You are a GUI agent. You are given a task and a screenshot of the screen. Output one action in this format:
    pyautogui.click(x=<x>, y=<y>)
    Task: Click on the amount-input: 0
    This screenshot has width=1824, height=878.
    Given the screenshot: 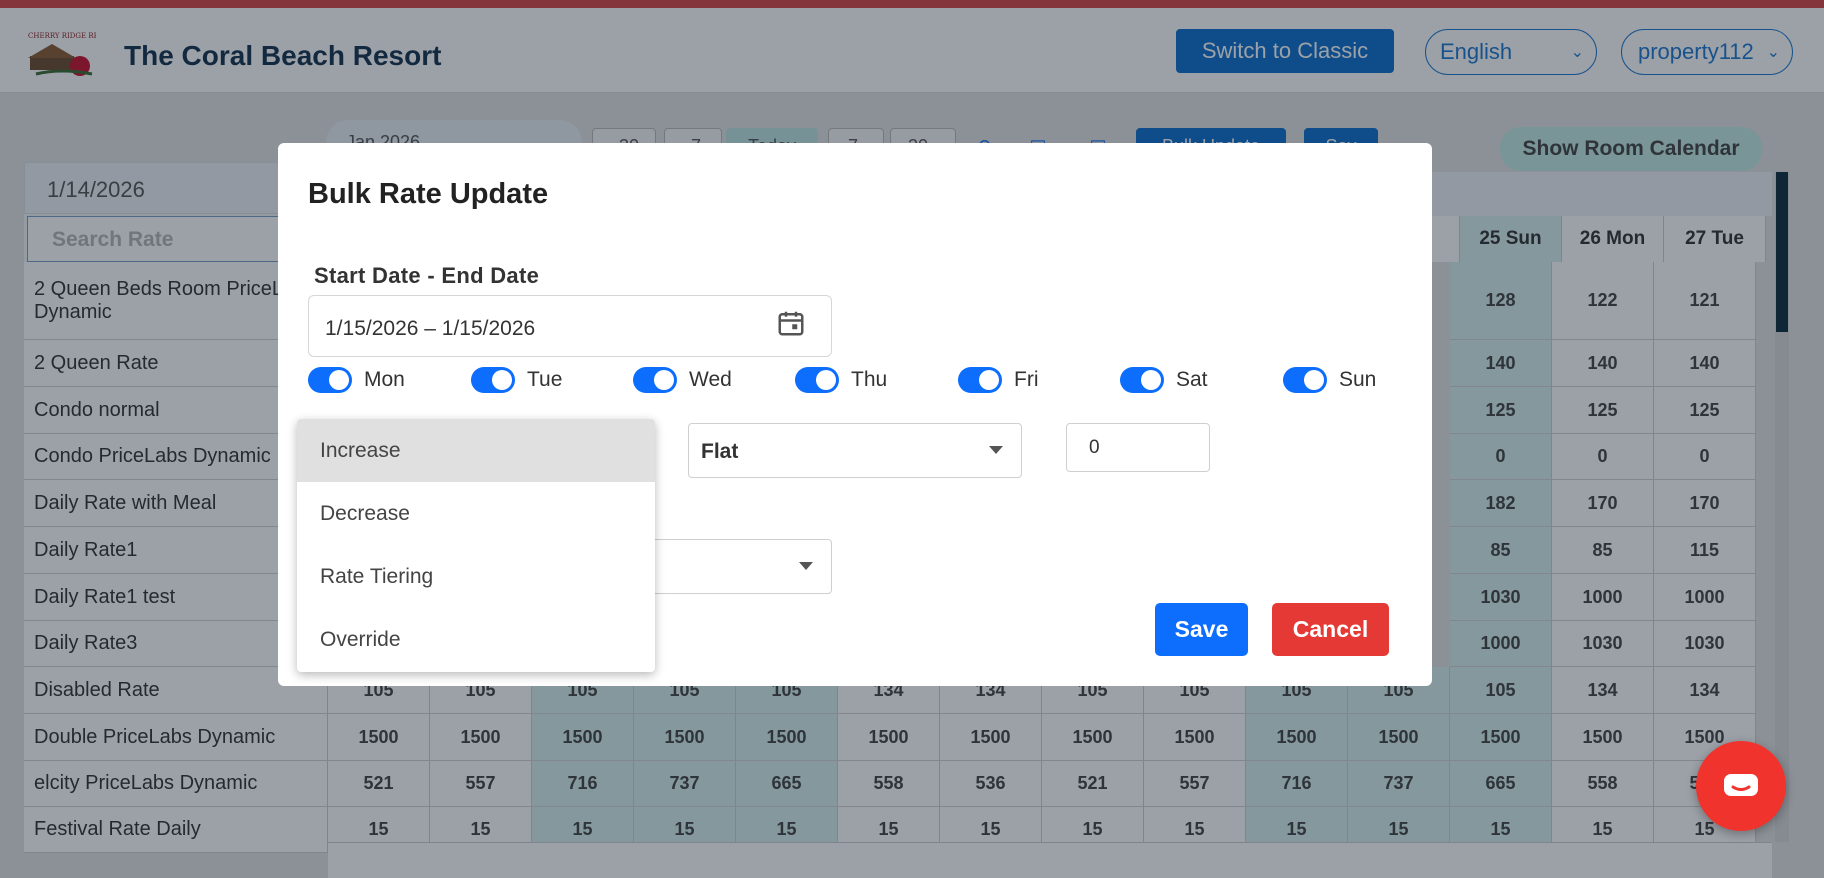 What is the action you would take?
    pyautogui.click(x=1138, y=447)
    